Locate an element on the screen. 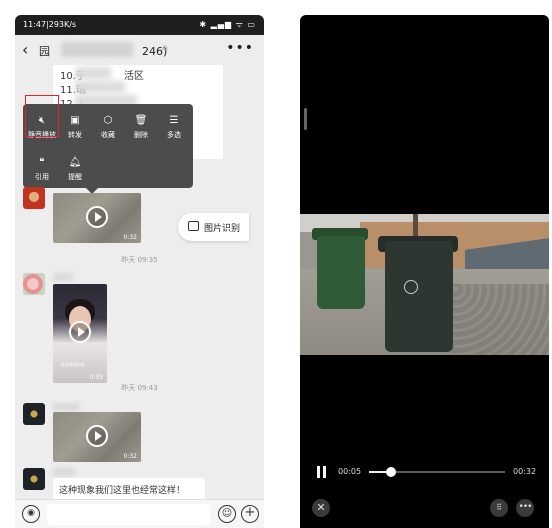 Image resolution: width=552 pixels, height=528 pixels. message-text: 这种现象我们这里也经常这样！ is located at coordinates (122, 491).